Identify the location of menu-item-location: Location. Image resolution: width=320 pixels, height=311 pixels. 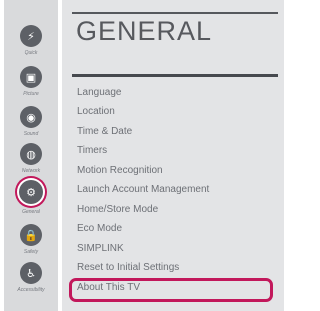
(96, 112).